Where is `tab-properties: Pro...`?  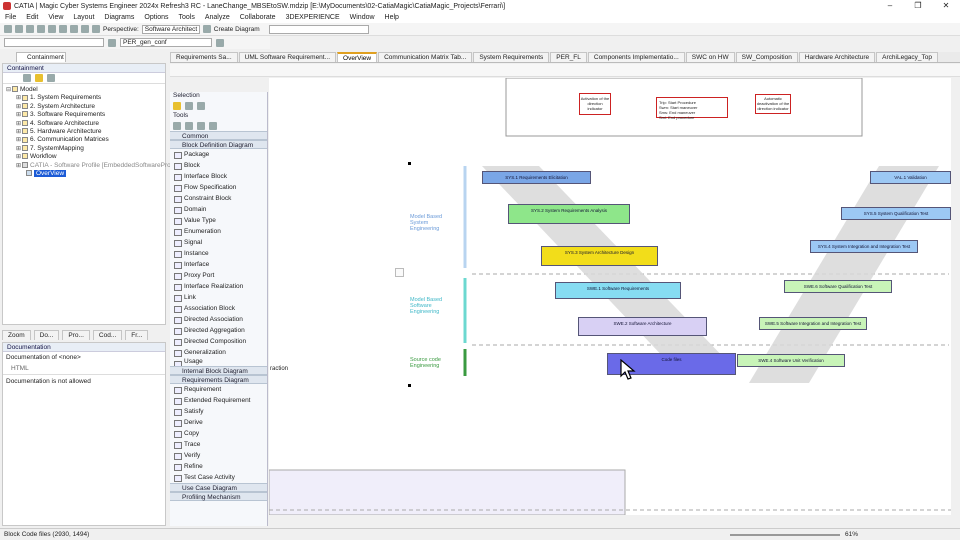
tab-properties: Pro... is located at coordinates (76, 335).